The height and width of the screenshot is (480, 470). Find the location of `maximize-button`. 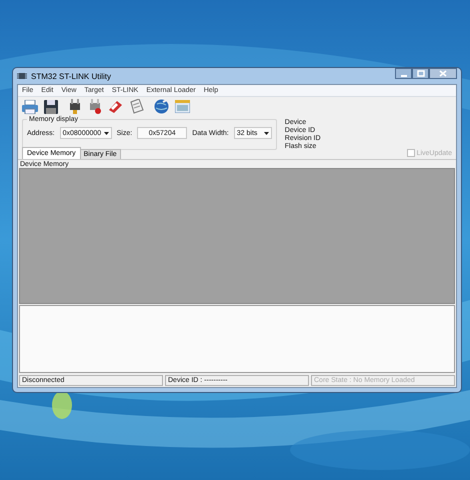

maximize-button is located at coordinates (420, 73).